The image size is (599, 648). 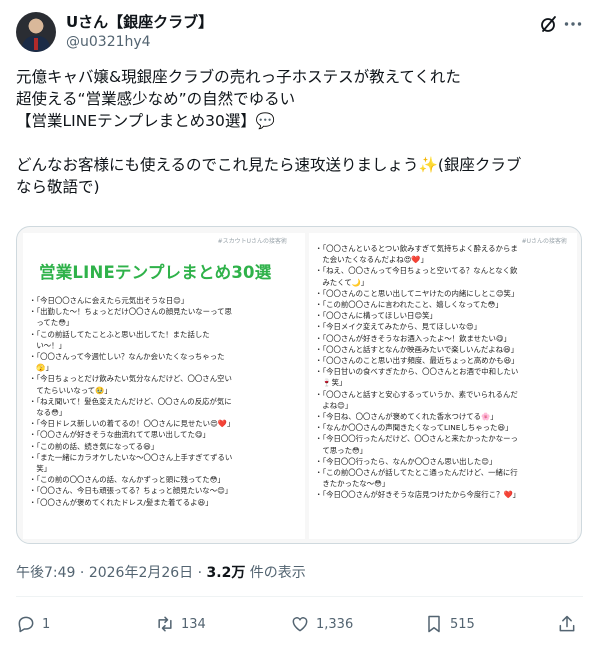 What do you see at coordinates (299, 596) in the screenshot?
I see `divider` at bounding box center [299, 596].